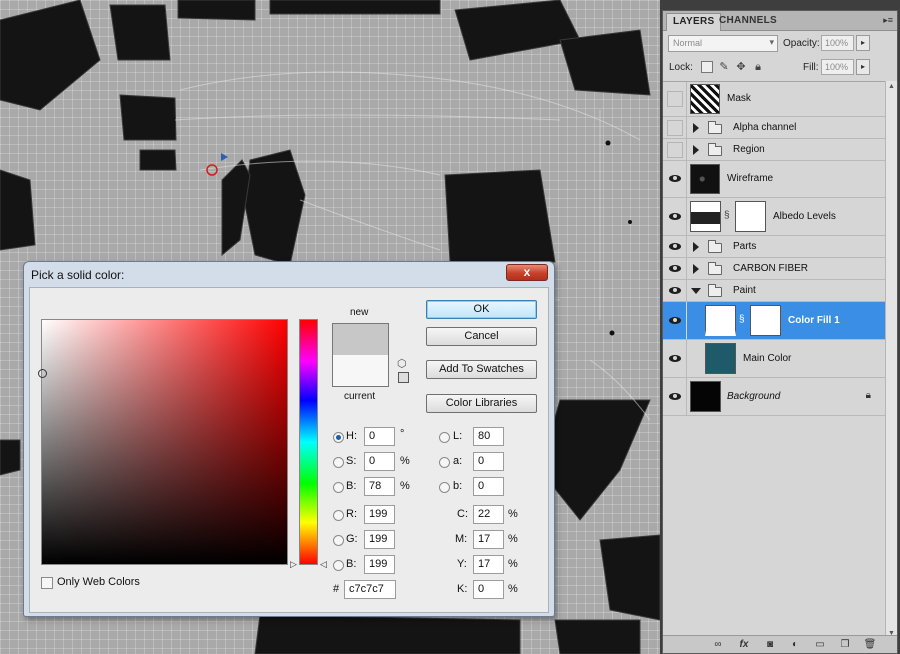 The image size is (900, 654). Describe the element at coordinates (767, 358) in the screenshot. I see `layer-name: Main Color` at that location.